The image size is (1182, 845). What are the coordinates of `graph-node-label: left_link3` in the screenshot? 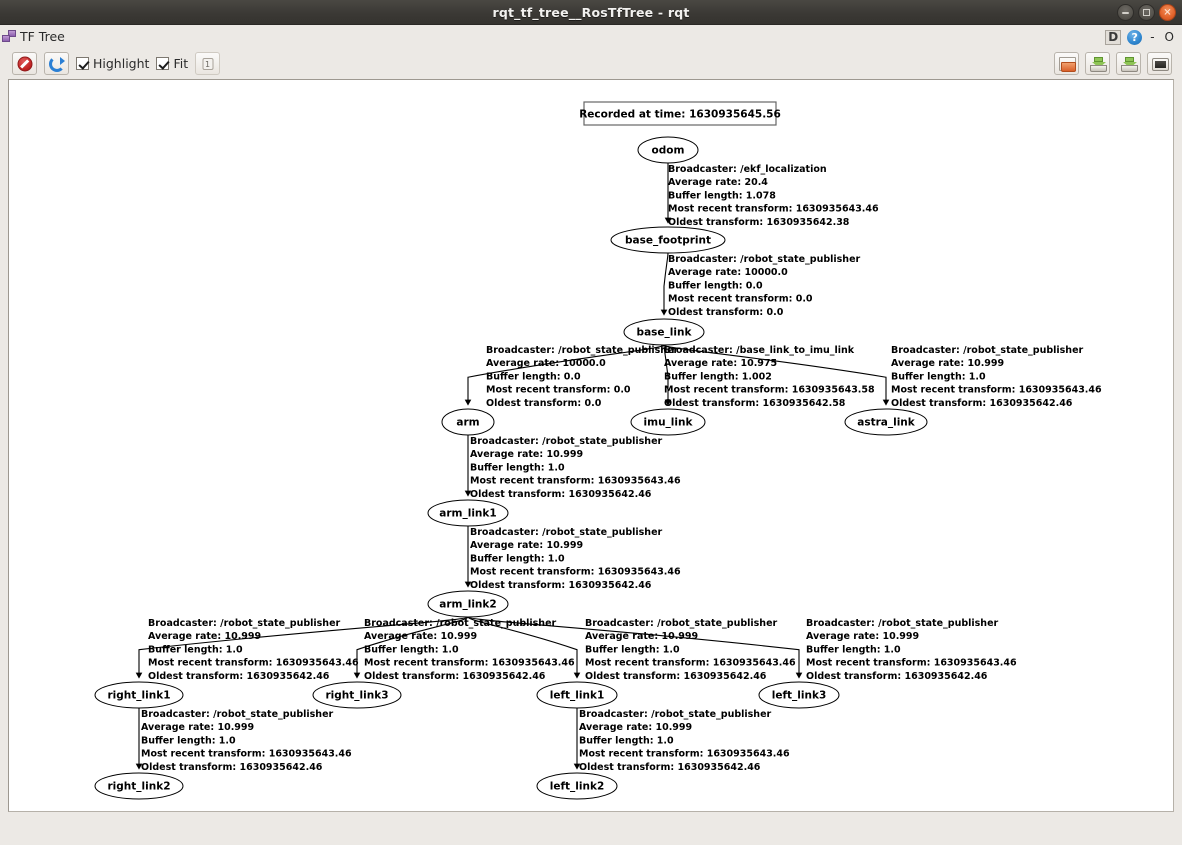 It's located at (799, 696).